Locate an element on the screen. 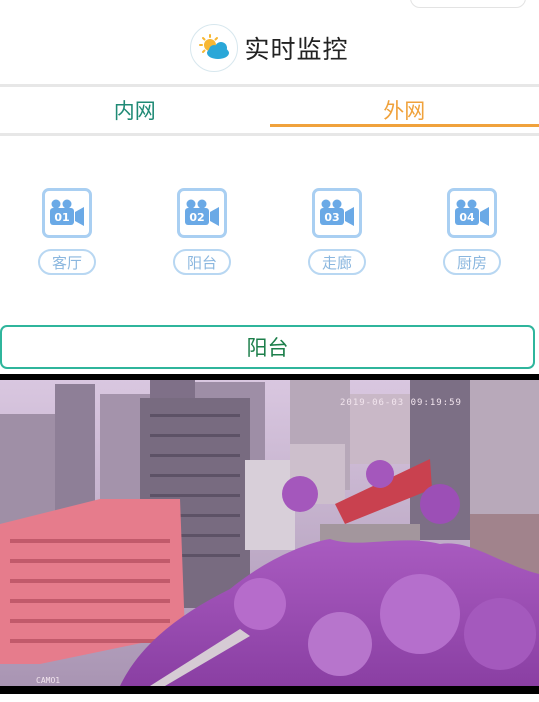  page-title: 实时监控 is located at coordinates (296, 49).